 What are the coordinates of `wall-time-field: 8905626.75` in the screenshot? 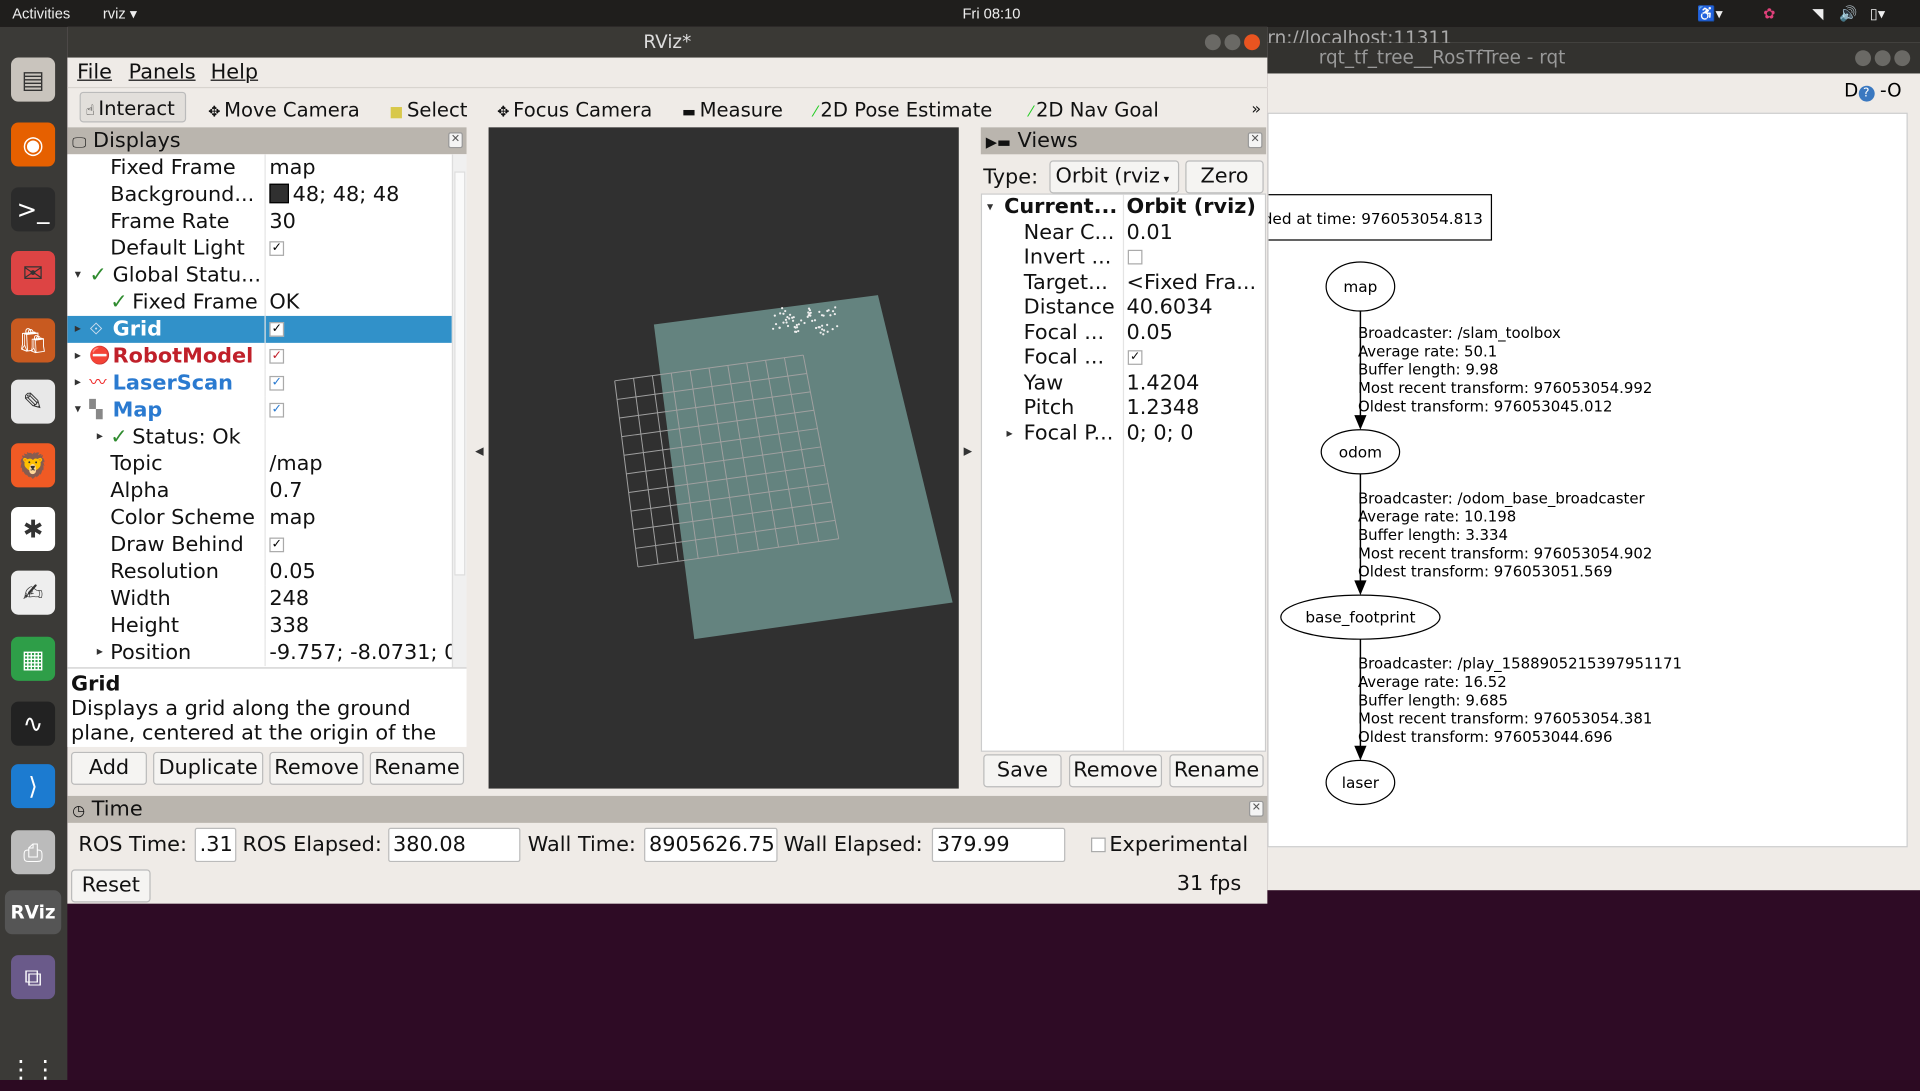 It's located at (711, 845).